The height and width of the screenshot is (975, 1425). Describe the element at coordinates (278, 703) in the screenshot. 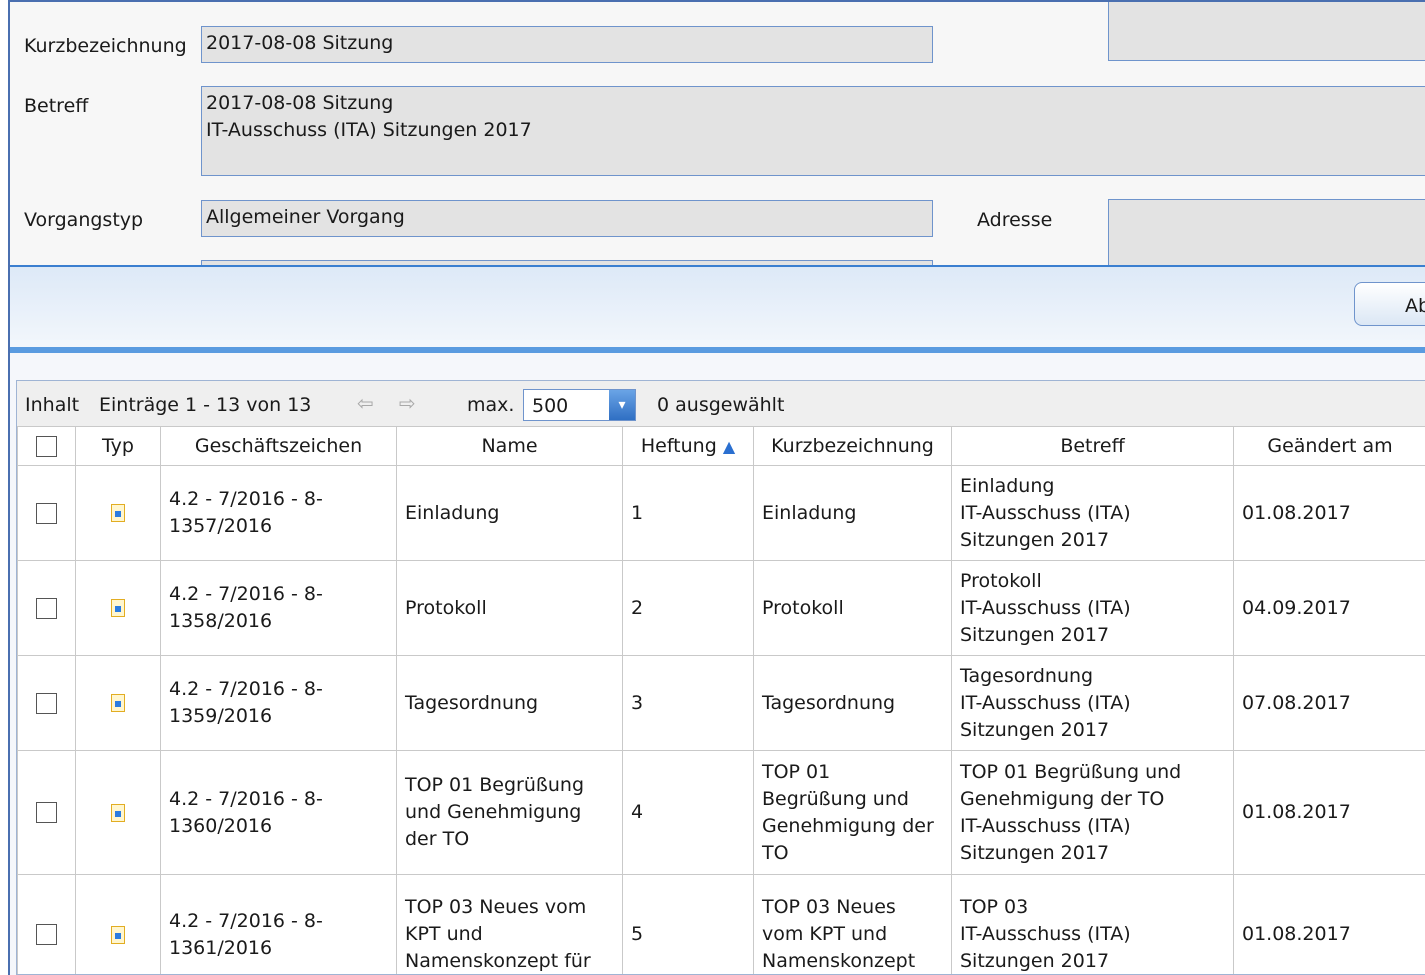

I see `geschaeftszeichen-cell: 4.2 - 7/2016 - 8- 1359/2016` at that location.